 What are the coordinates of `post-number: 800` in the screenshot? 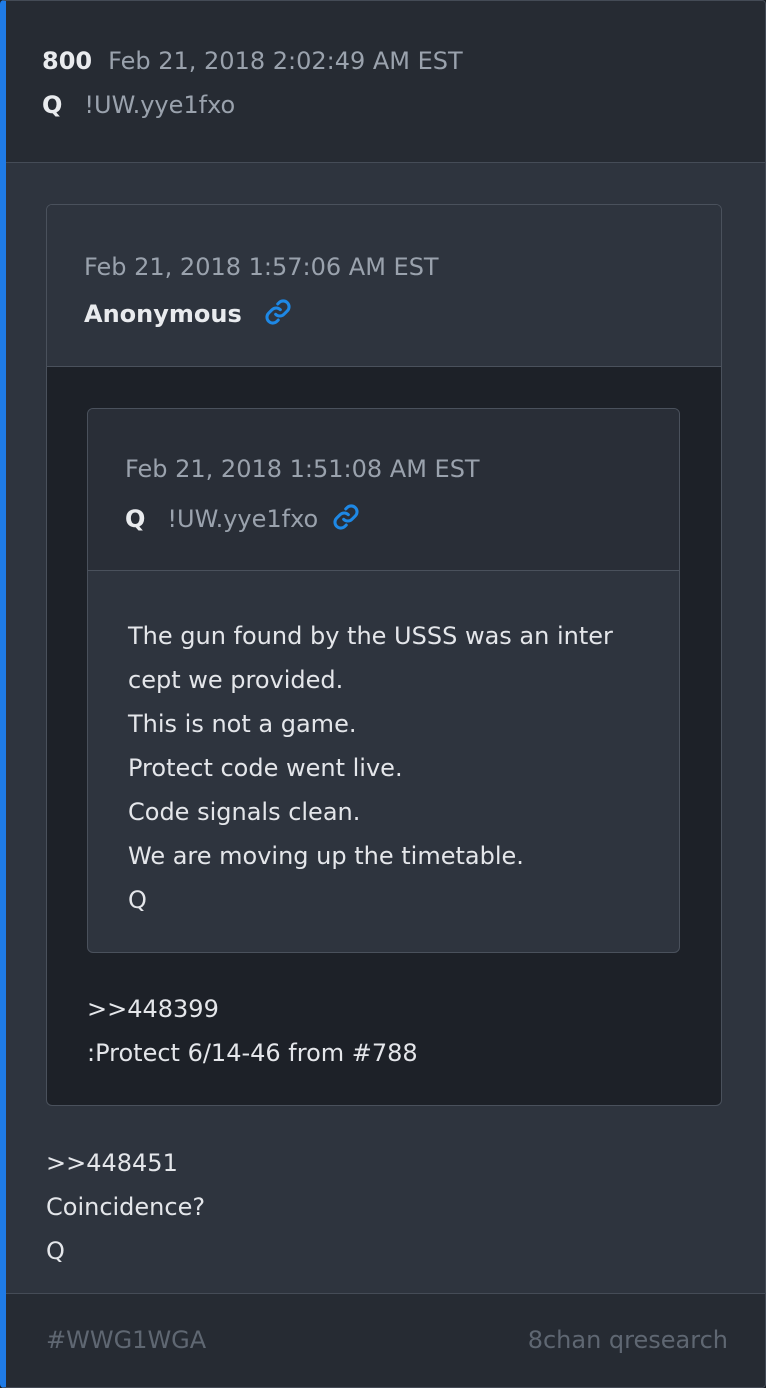 It's located at (67, 61).